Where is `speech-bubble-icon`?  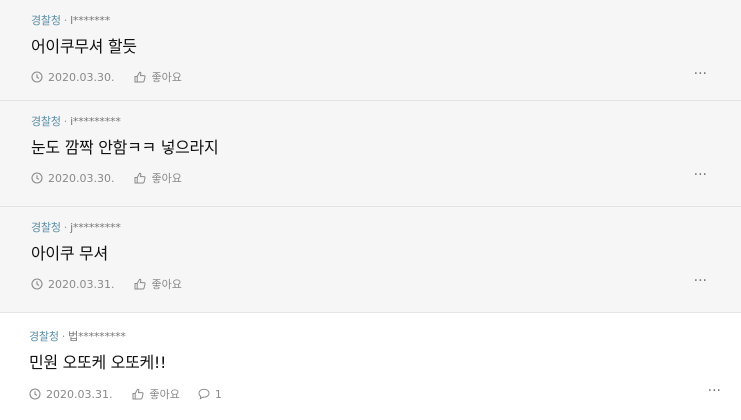 speech-bubble-icon is located at coordinates (204, 394).